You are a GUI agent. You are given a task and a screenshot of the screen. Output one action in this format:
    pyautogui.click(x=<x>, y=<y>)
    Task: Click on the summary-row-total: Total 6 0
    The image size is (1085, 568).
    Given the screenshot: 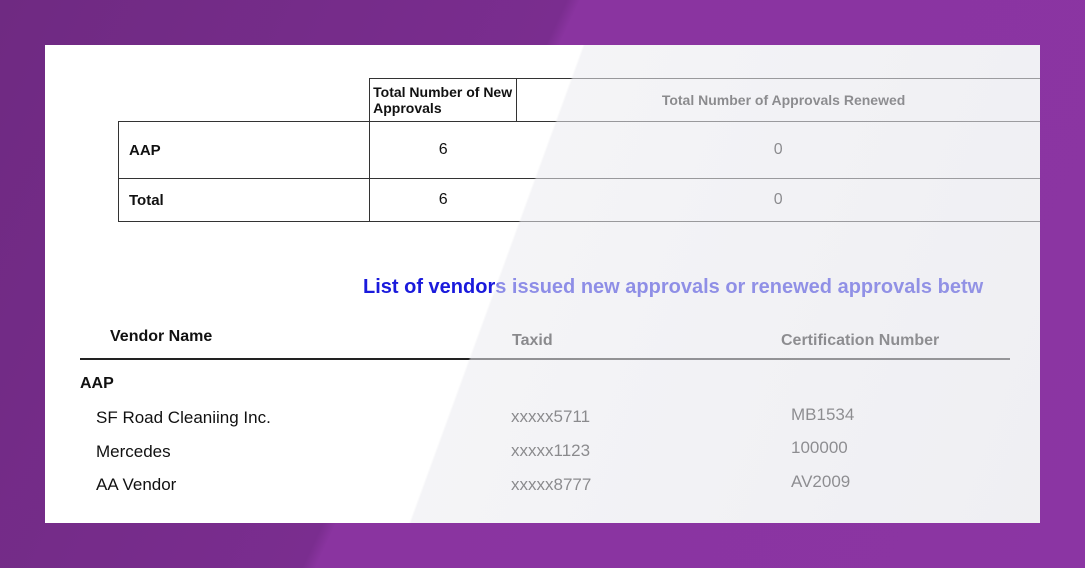 What is the action you would take?
    pyautogui.click(x=578, y=200)
    